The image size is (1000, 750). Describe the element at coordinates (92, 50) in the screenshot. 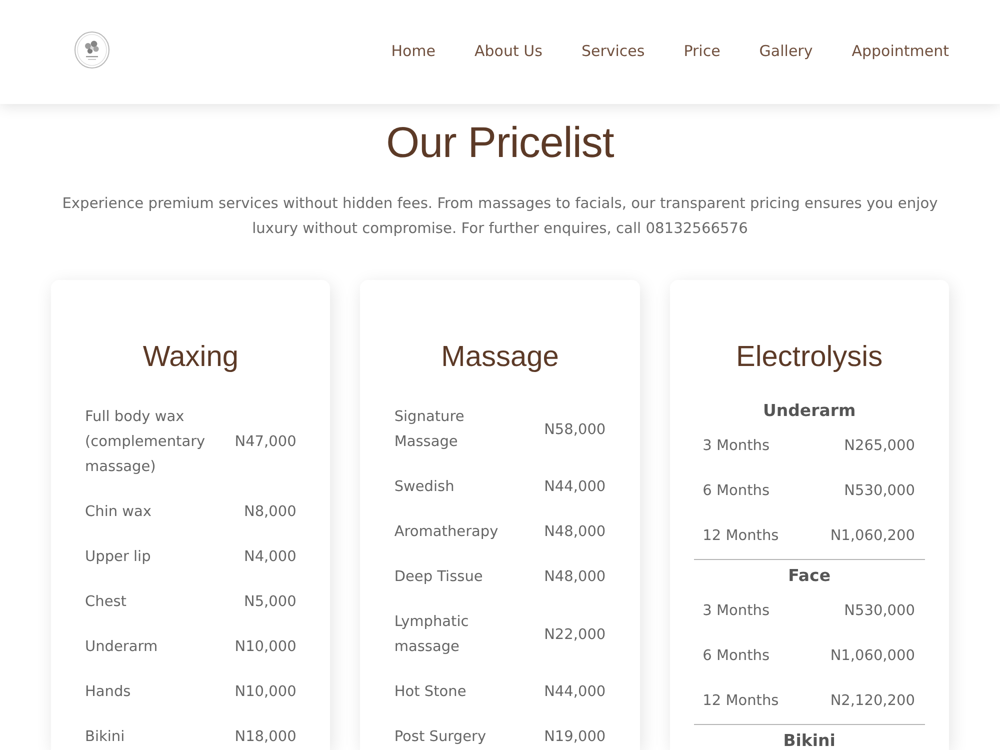

I see `logo-icon` at that location.